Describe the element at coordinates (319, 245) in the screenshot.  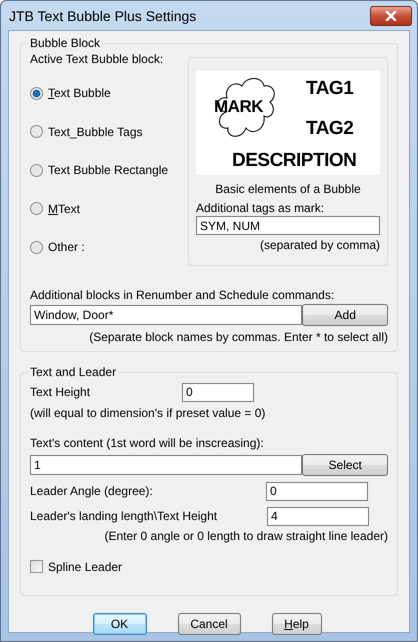
I see `tags-note: (separated by comma)` at that location.